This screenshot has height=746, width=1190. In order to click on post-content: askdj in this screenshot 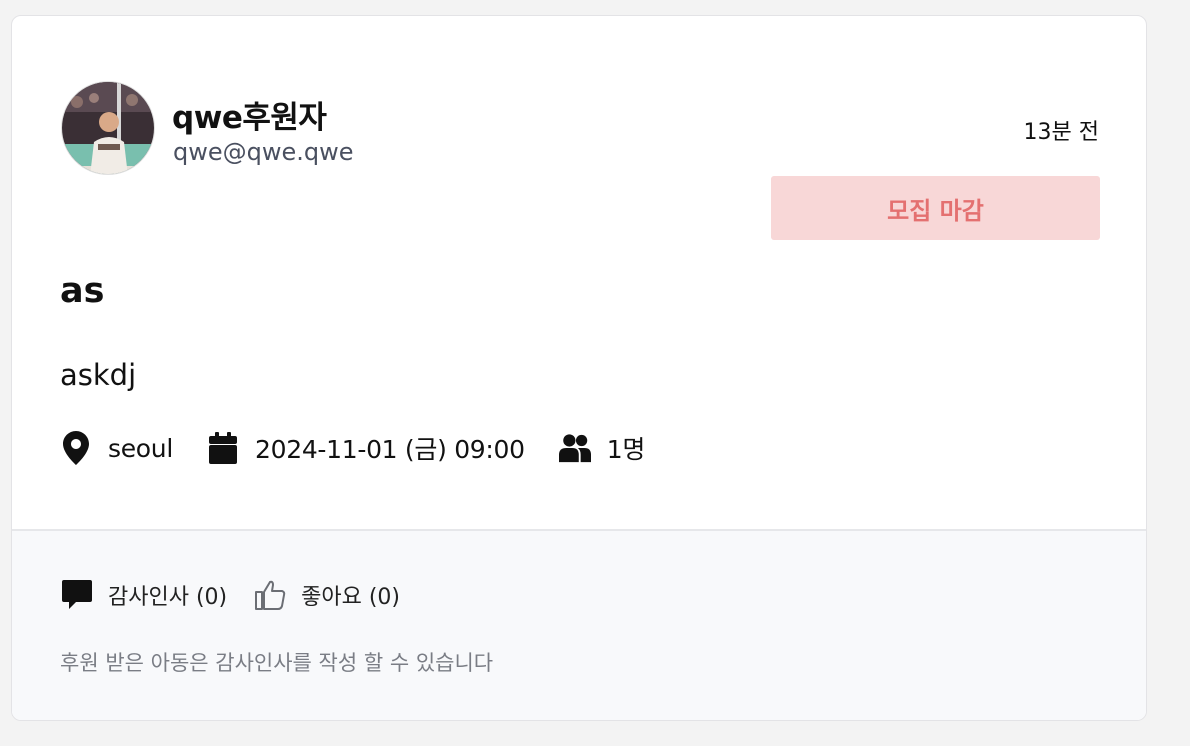, I will do `click(98, 375)`.